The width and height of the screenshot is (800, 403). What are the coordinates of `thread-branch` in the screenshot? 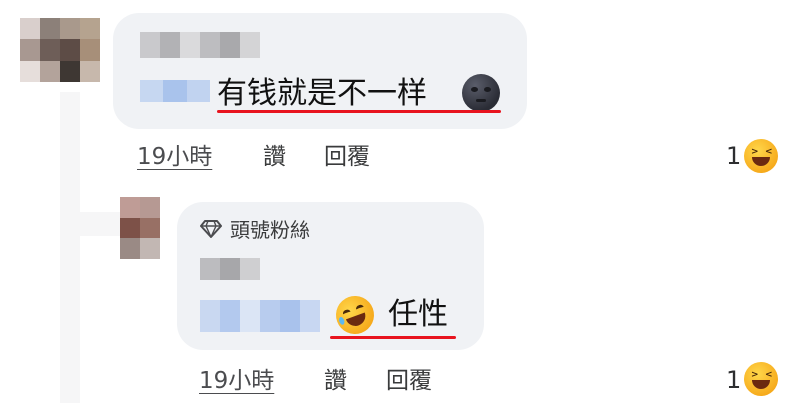 It's located at (90, 224).